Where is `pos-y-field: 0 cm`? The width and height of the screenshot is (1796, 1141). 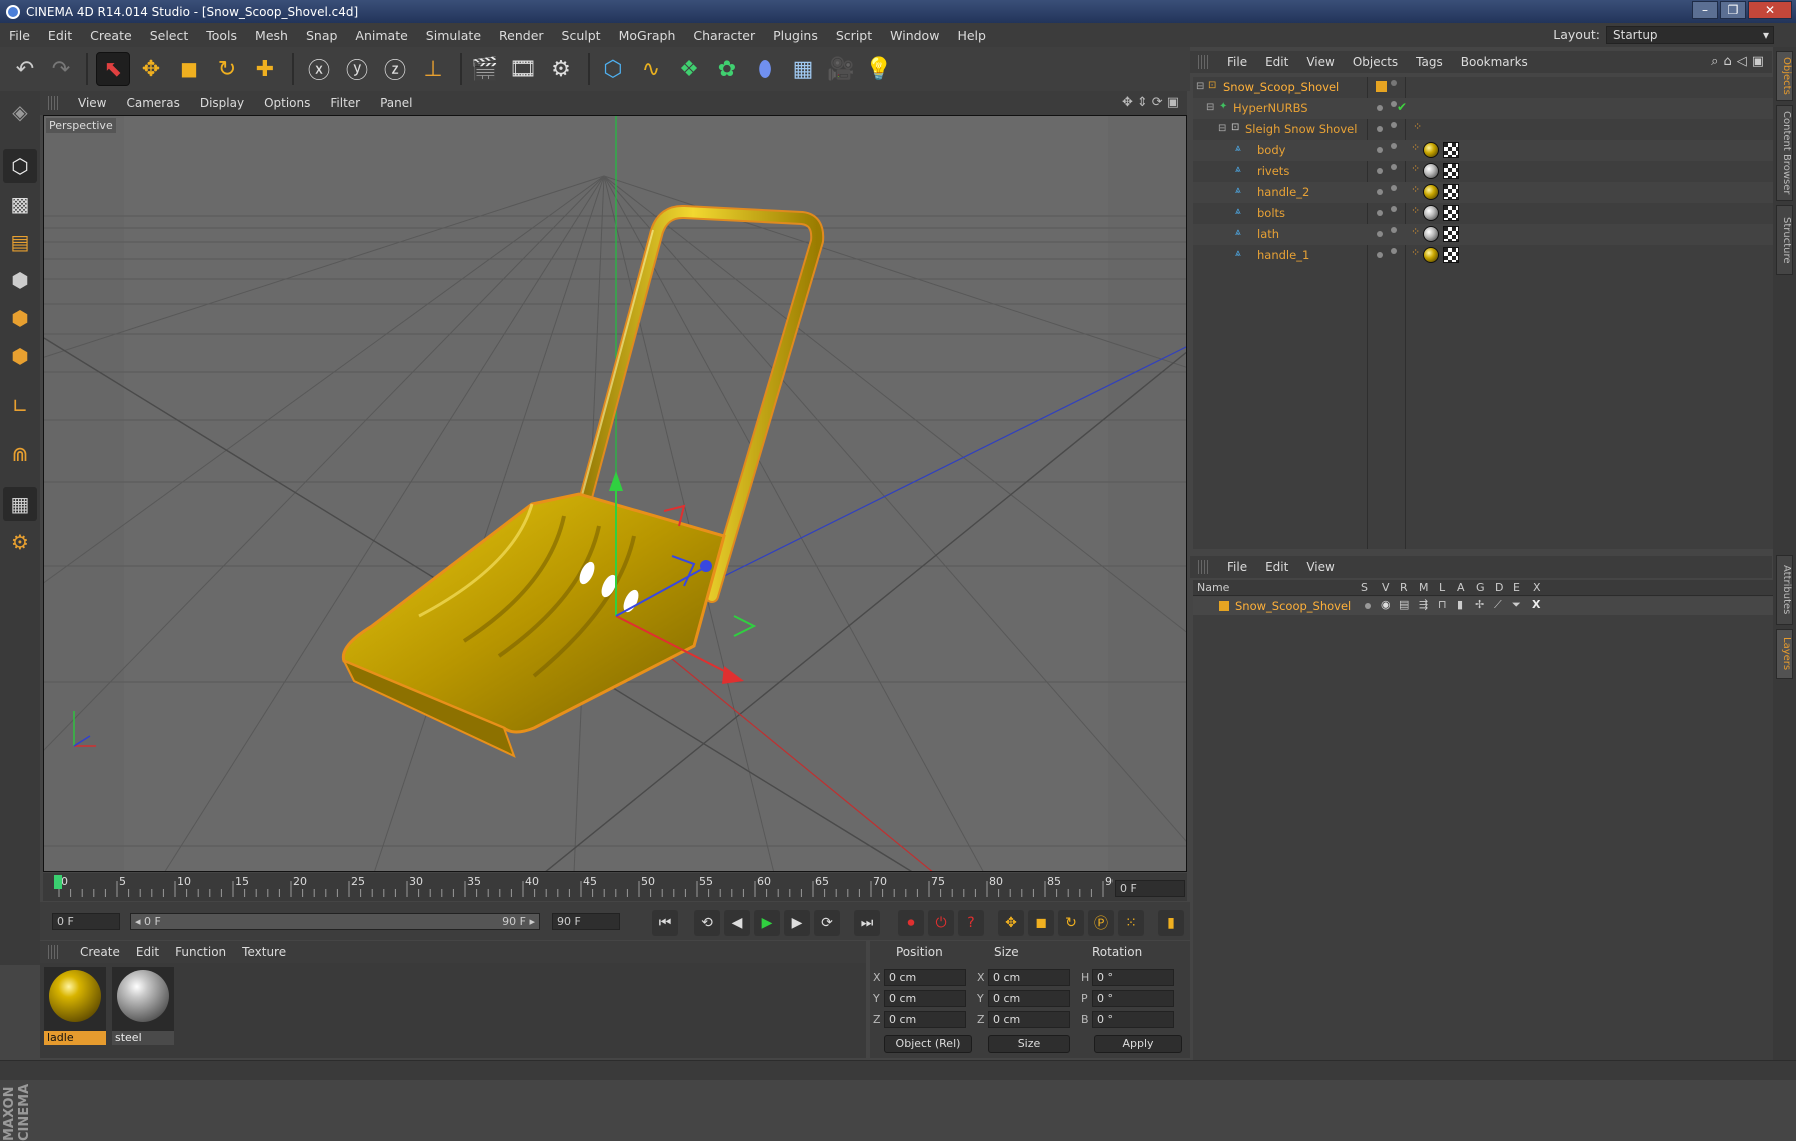 pos-y-field: 0 cm is located at coordinates (925, 998).